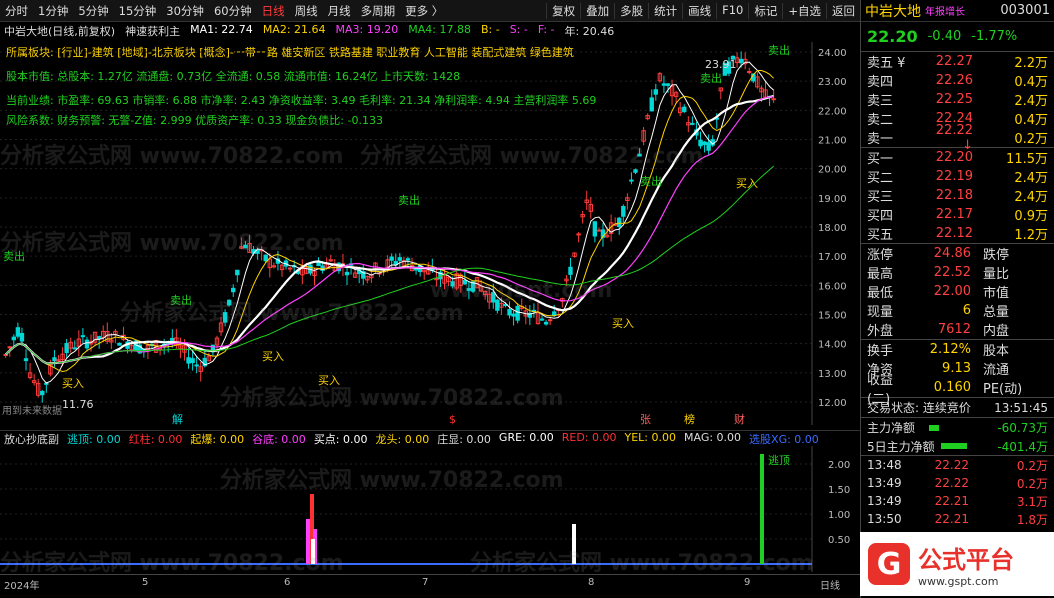  I want to click on period-tab: 60分钟, so click(233, 11).